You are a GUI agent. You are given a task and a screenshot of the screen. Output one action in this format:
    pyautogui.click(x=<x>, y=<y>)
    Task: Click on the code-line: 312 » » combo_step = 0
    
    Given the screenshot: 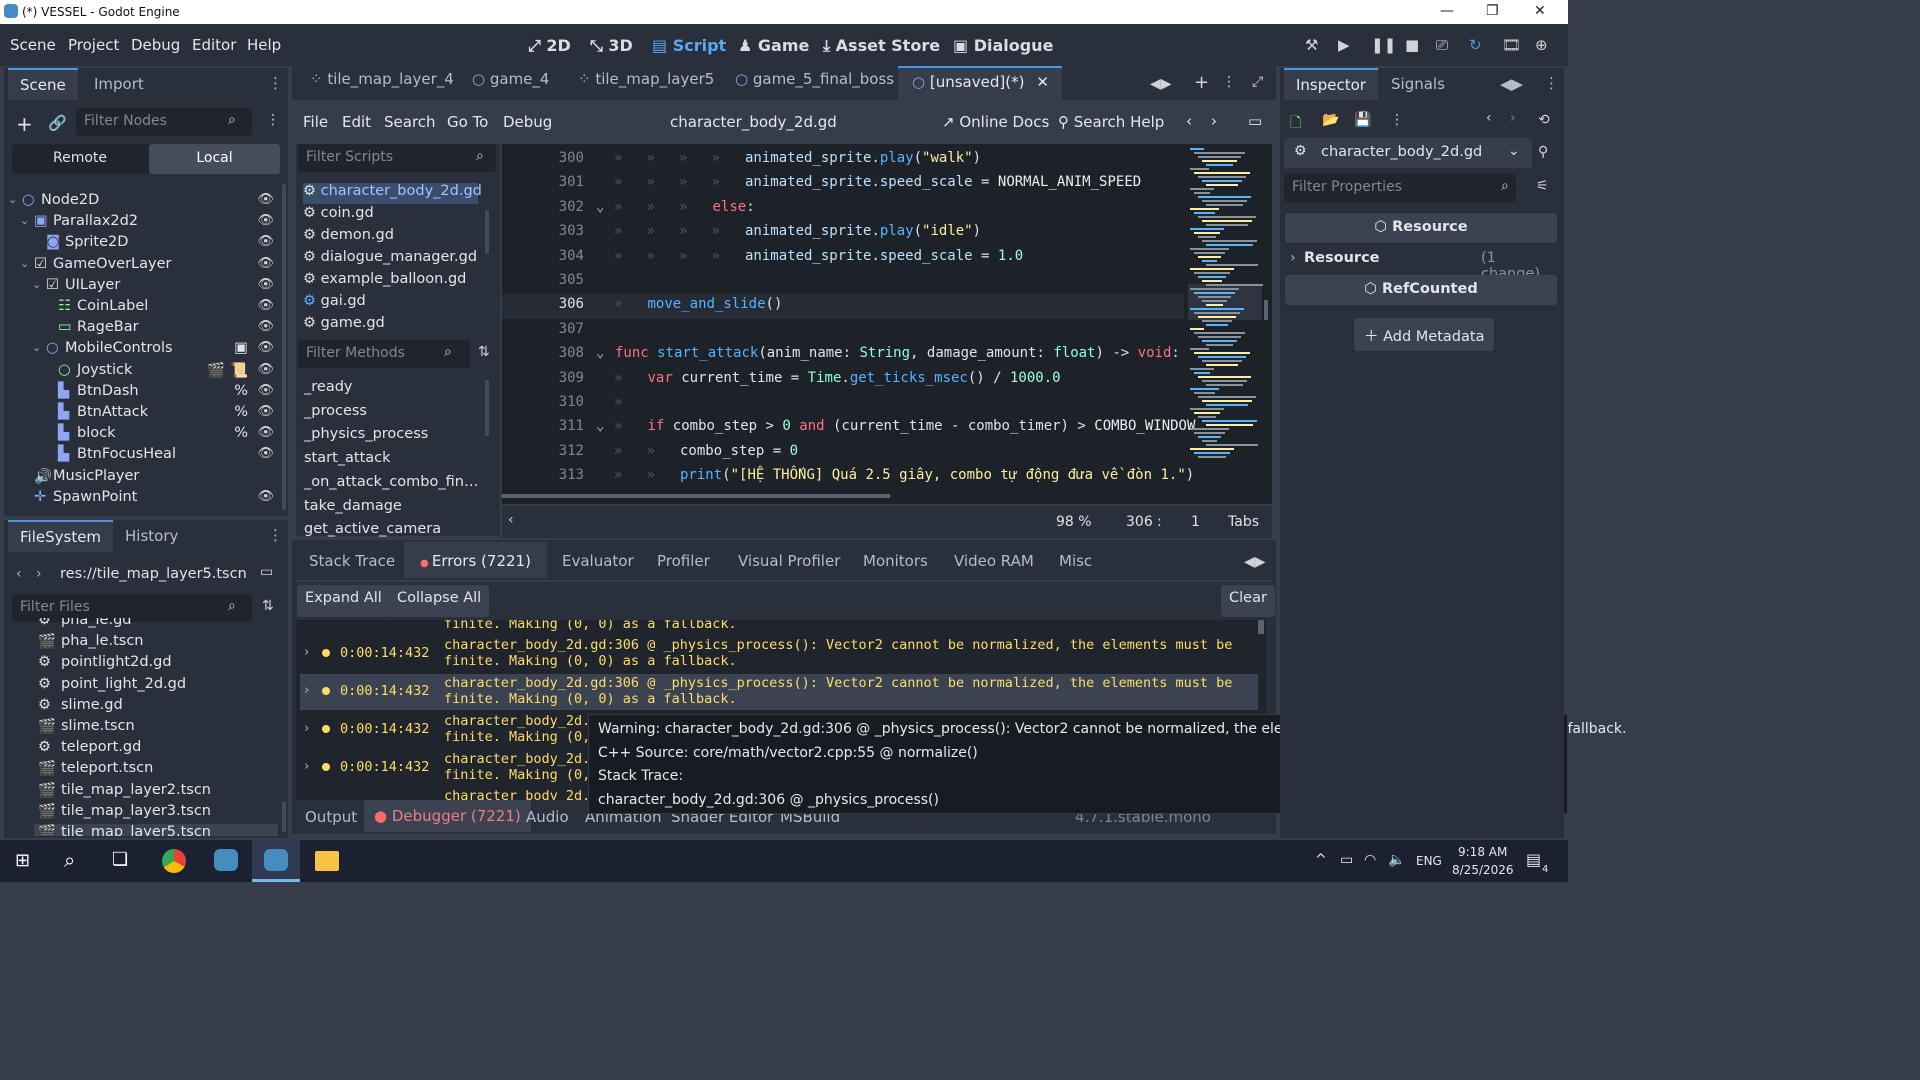 What is the action you would take?
    pyautogui.click(x=847, y=453)
    